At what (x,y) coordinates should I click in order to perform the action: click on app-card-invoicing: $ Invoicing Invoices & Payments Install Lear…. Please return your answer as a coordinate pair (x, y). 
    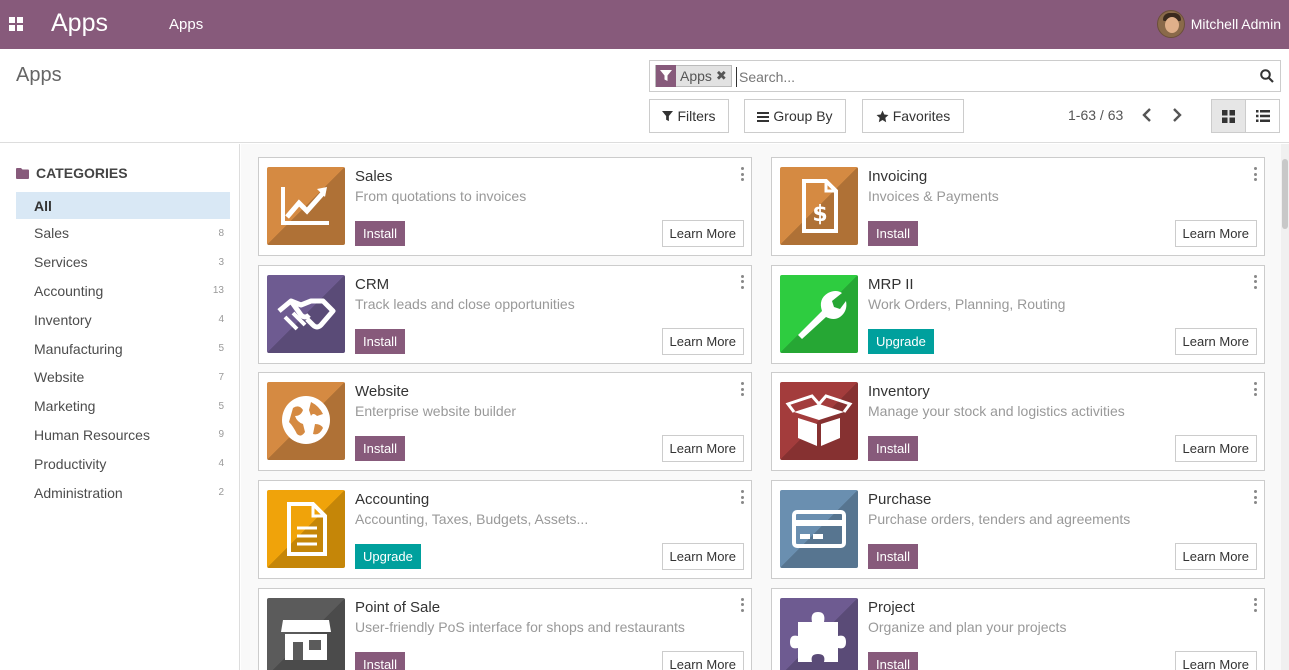
    Looking at the image, I should click on (1018, 206).